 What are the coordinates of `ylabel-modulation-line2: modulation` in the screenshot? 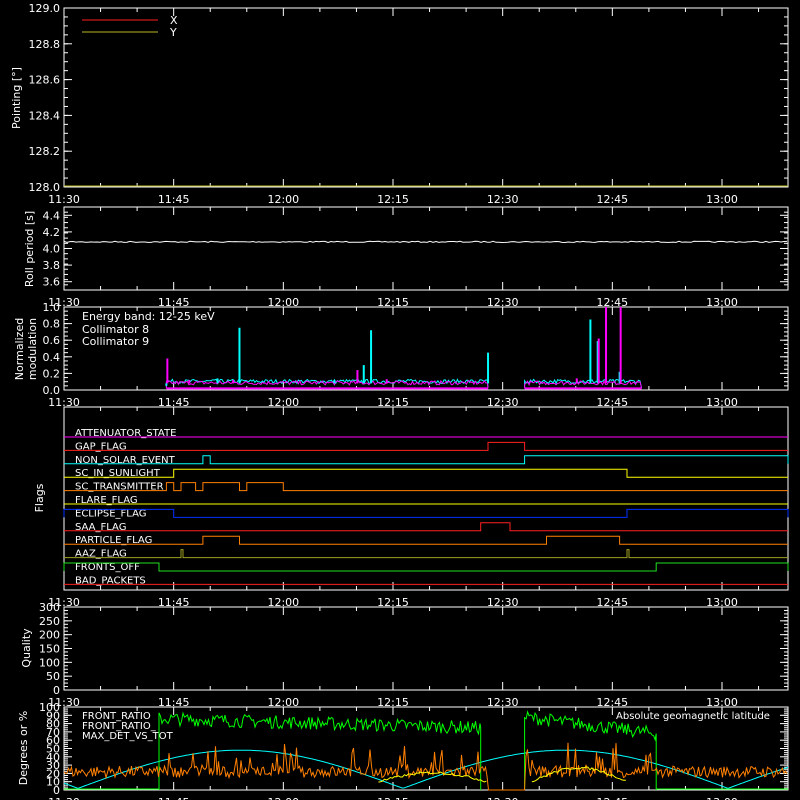 It's located at (32, 349).